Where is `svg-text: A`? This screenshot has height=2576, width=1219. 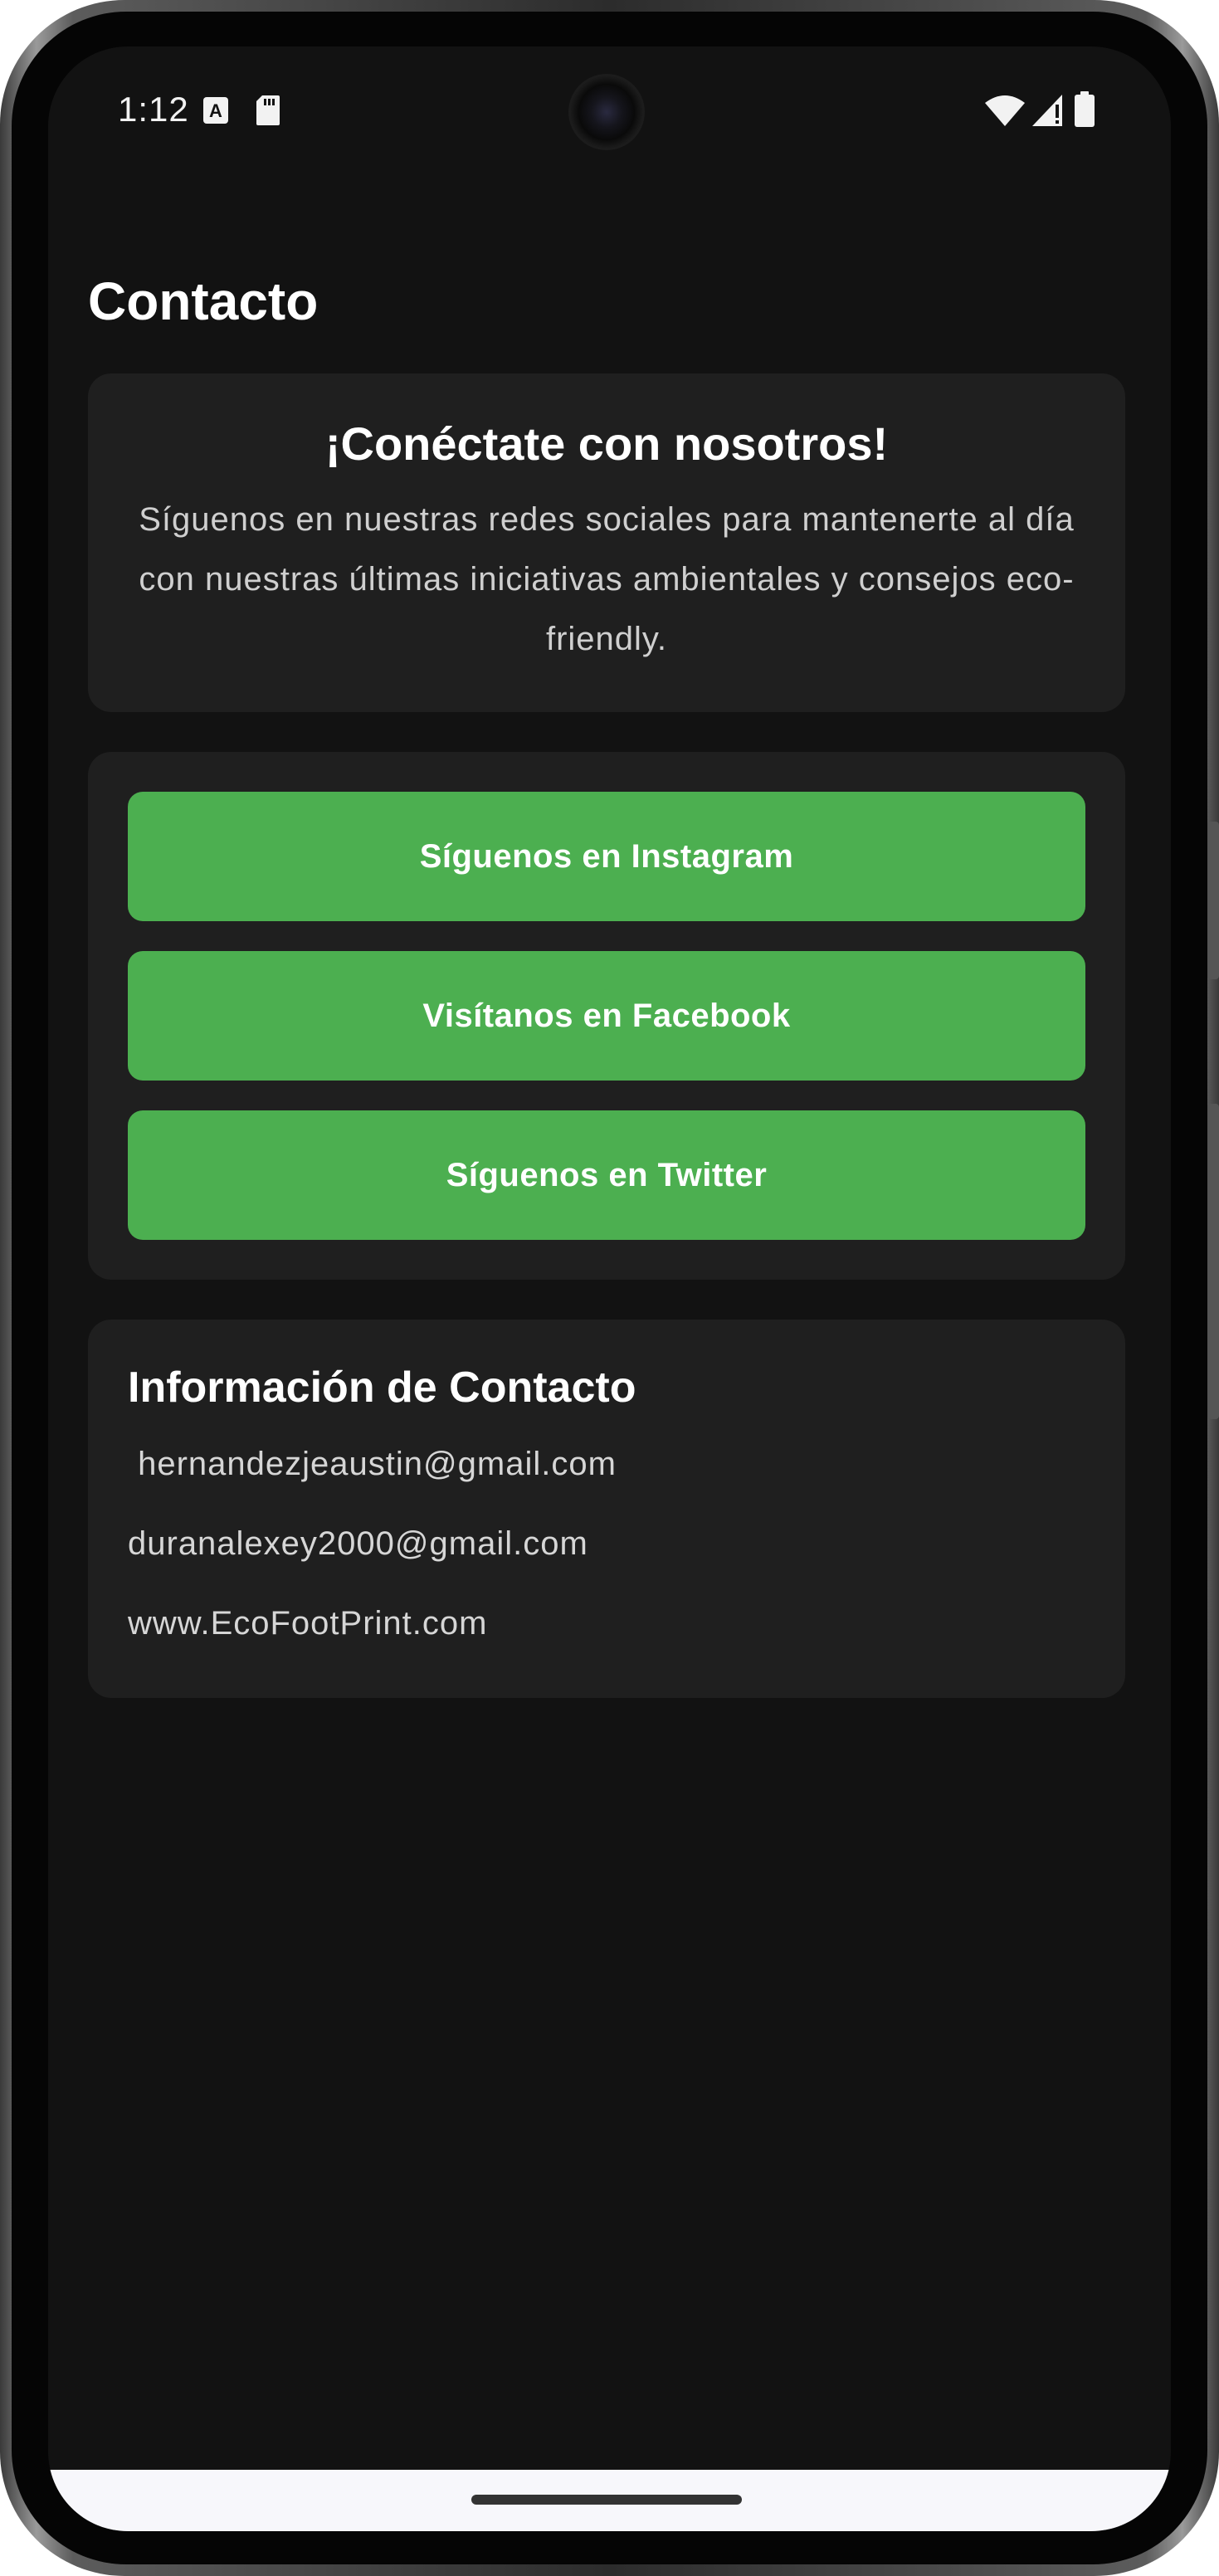 svg-text: A is located at coordinates (216, 111).